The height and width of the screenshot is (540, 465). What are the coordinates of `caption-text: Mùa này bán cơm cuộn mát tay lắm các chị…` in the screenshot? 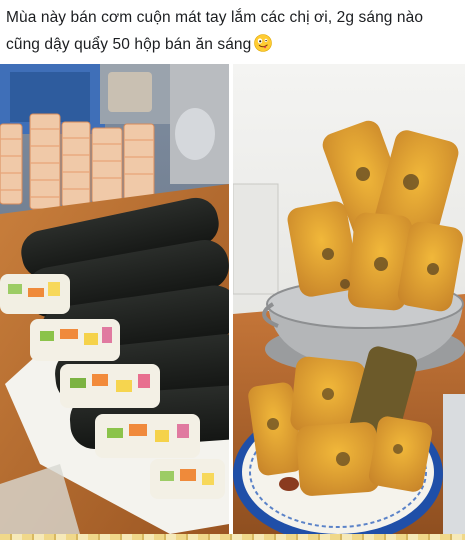 It's located at (215, 31).